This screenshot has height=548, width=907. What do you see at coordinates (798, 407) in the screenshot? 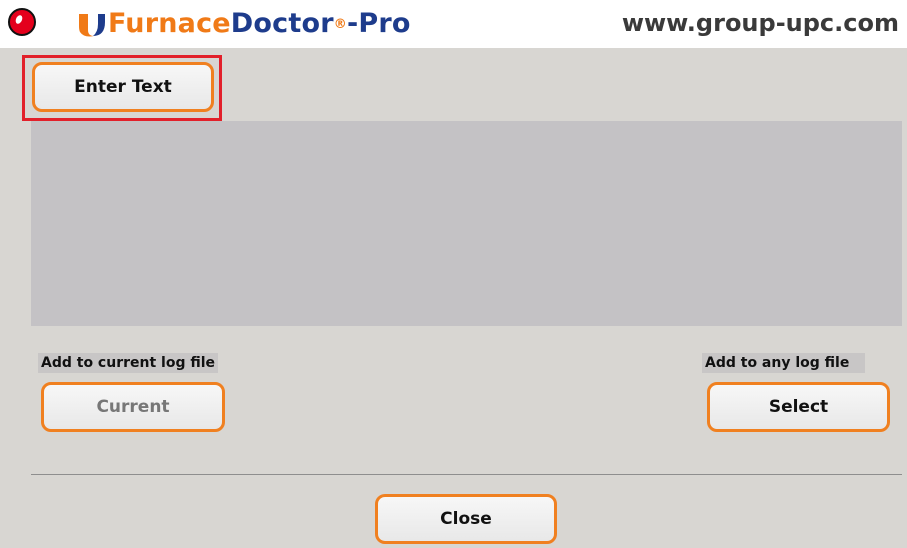
I see `select-button: Select` at bounding box center [798, 407].